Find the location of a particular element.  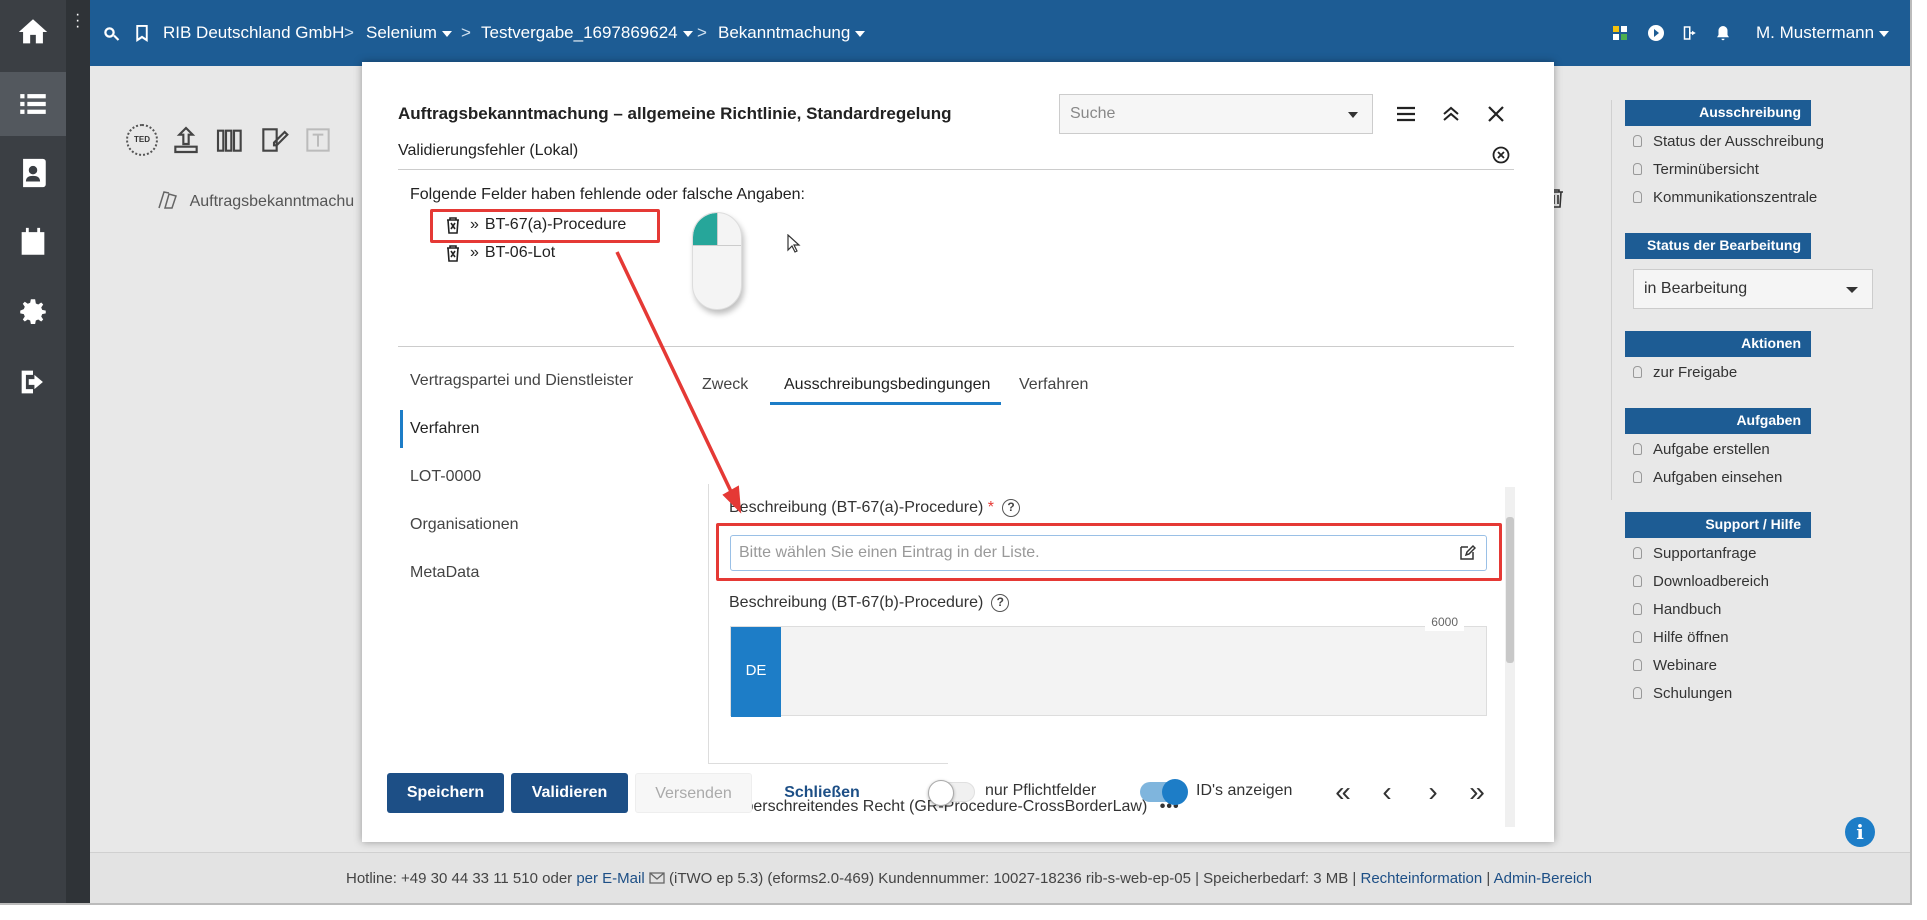

trash-icon is located at coordinates (453, 253).